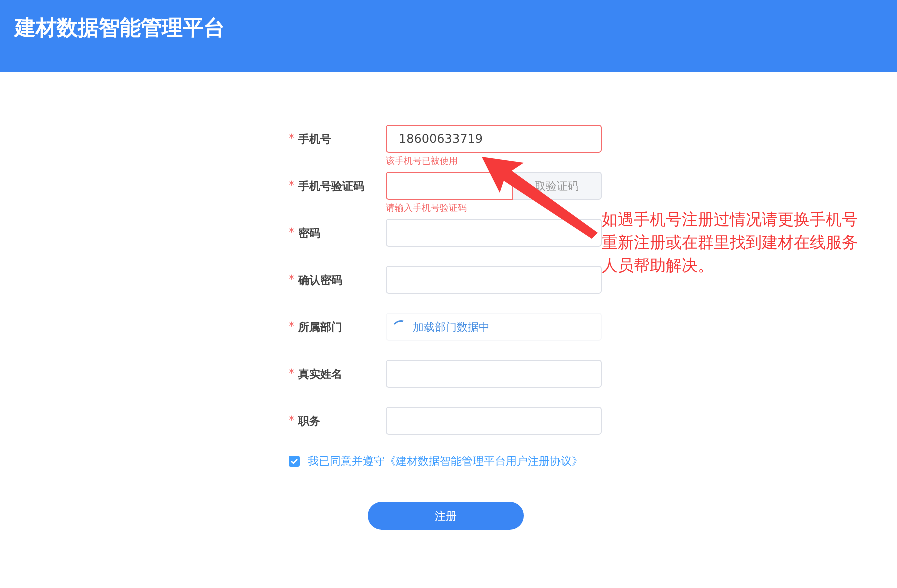  What do you see at coordinates (309, 233) in the screenshot?
I see `field-label: 密码` at bounding box center [309, 233].